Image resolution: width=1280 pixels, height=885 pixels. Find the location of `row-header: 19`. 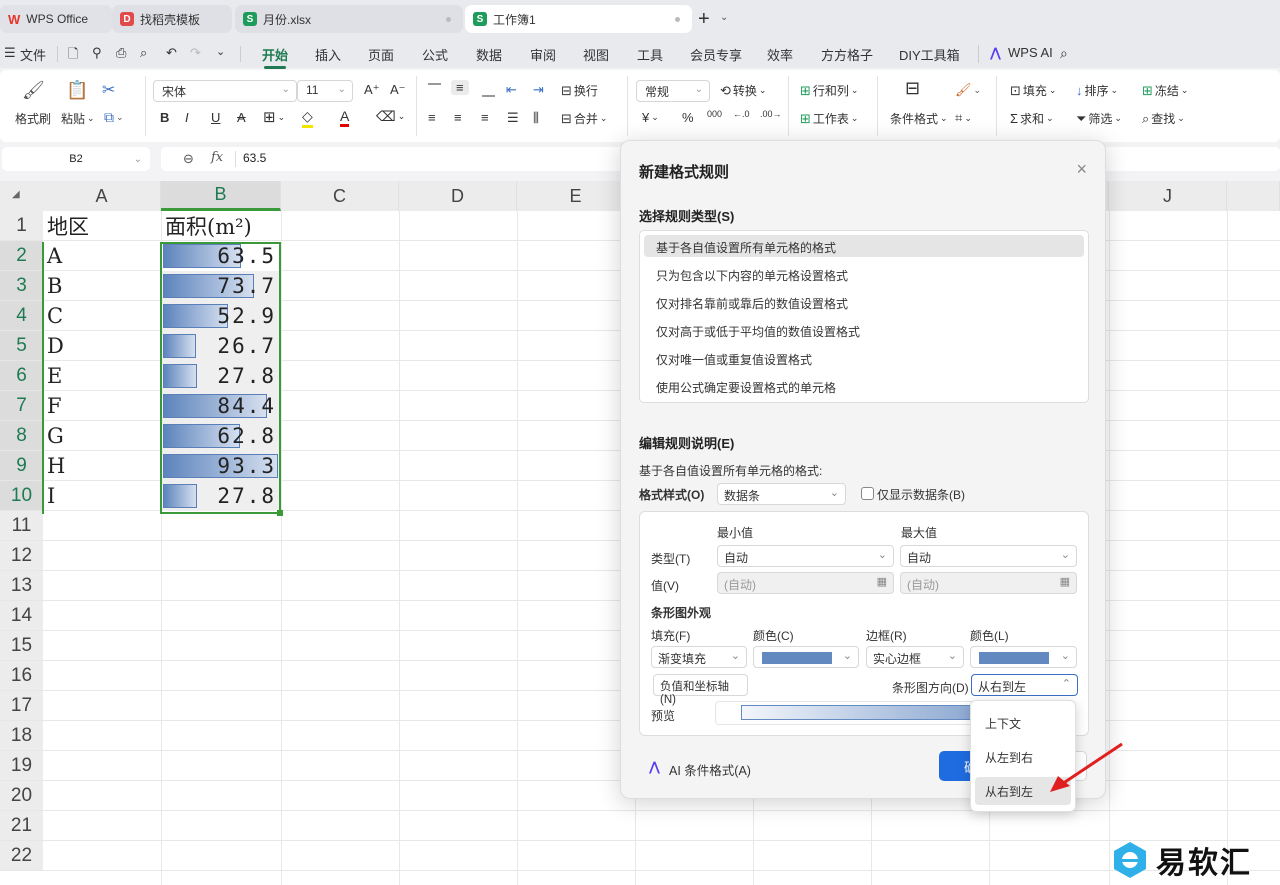

row-header: 19 is located at coordinates (21, 766).